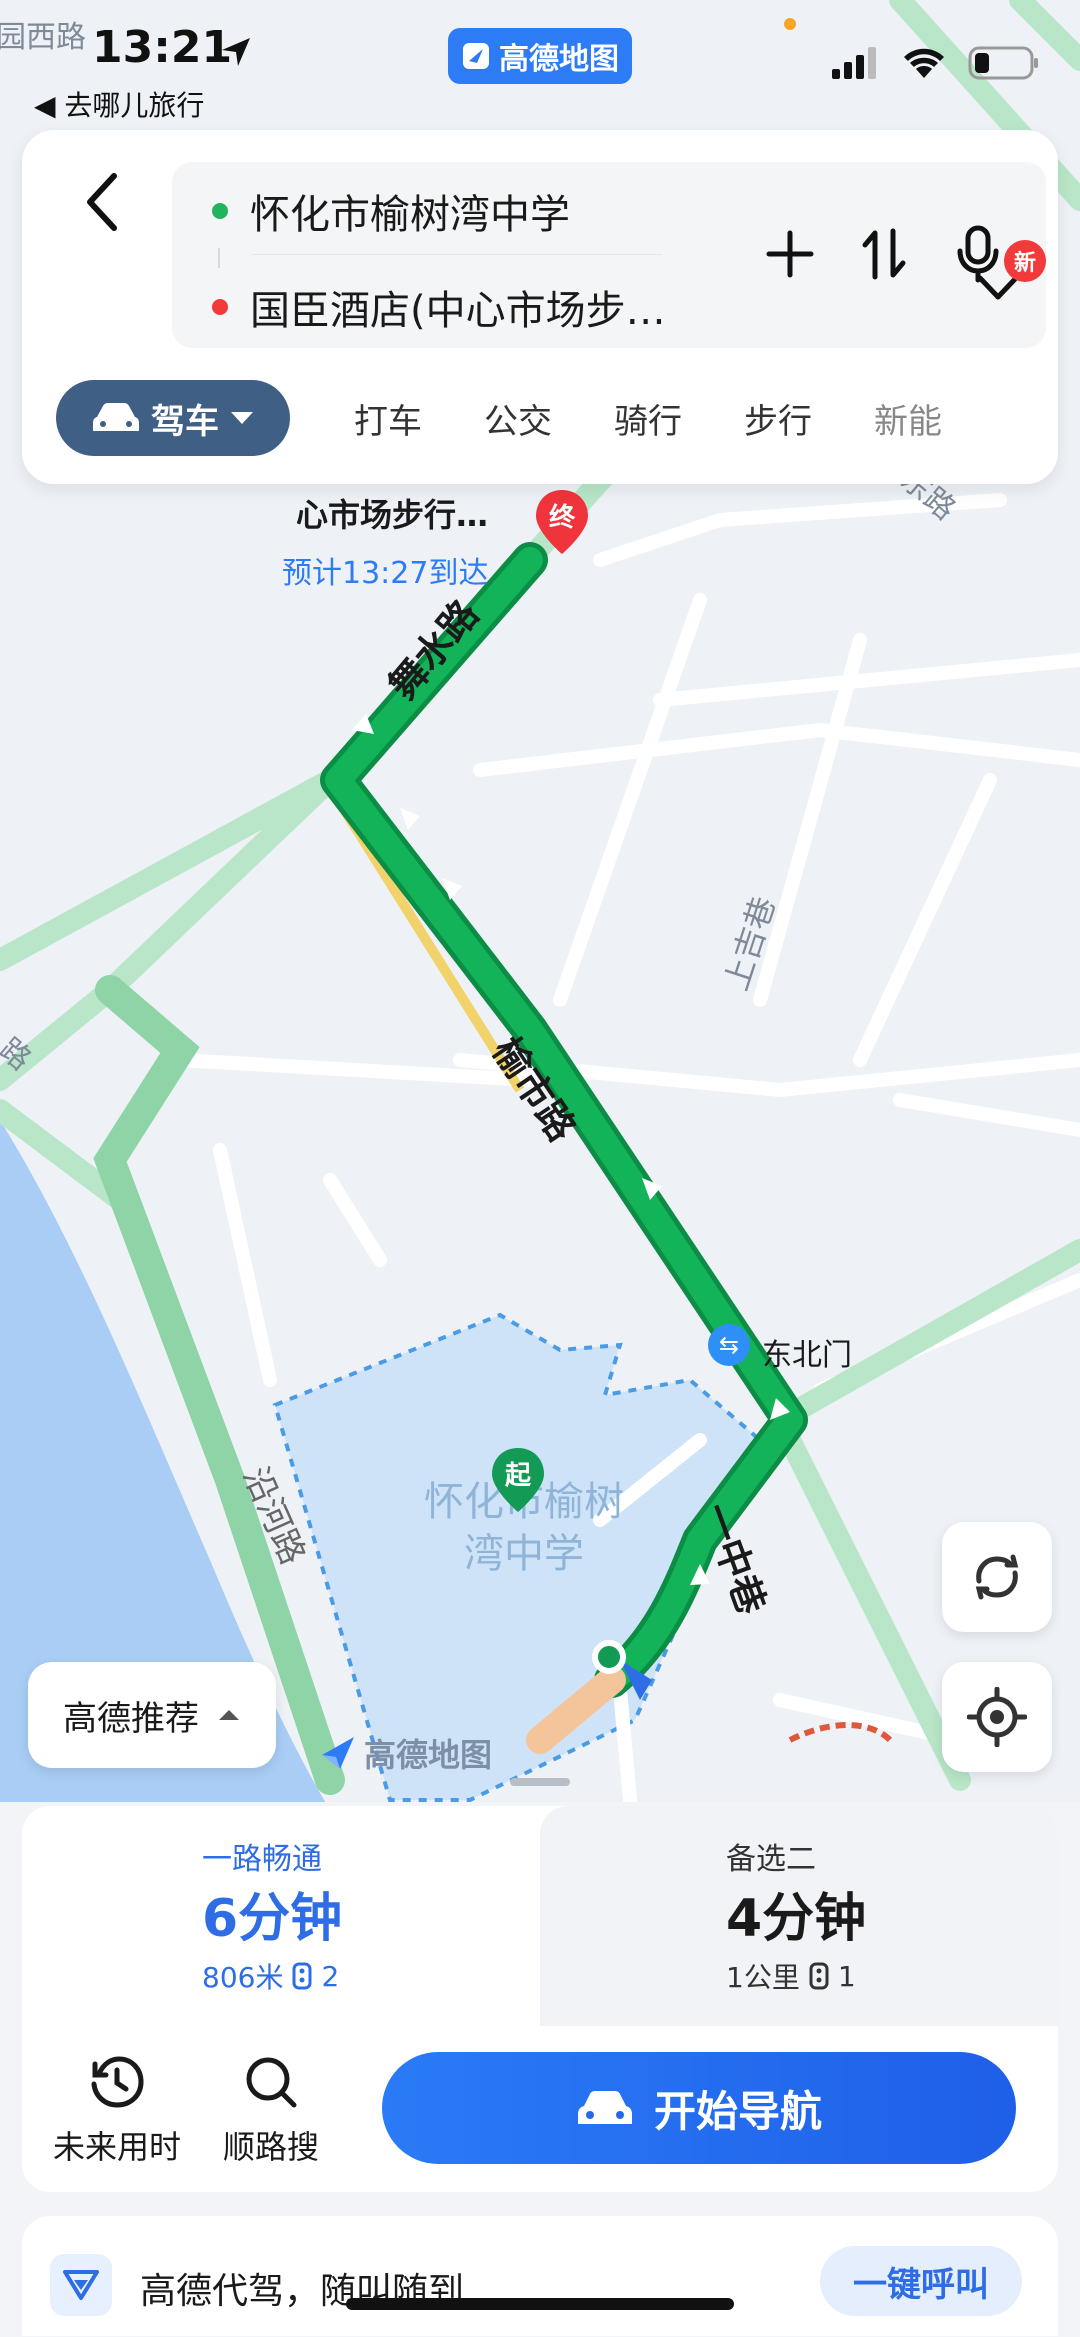 Image resolution: width=1080 pixels, height=2337 pixels. What do you see at coordinates (117, 2082) in the screenshot?
I see `clock-icon` at bounding box center [117, 2082].